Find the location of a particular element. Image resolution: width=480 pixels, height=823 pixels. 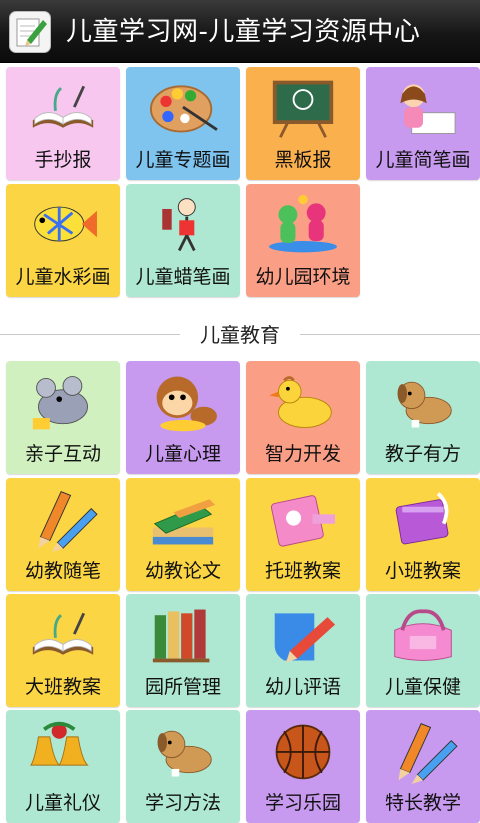

category-tile: 小班教案 is located at coordinates (423, 534).